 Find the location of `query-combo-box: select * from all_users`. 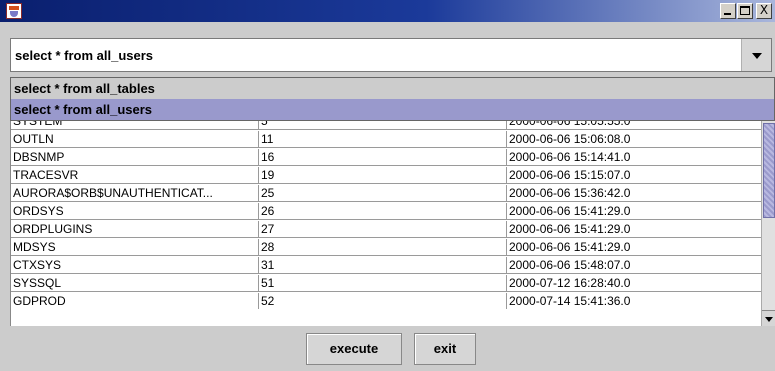

query-combo-box: select * from all_users is located at coordinates (391, 55).